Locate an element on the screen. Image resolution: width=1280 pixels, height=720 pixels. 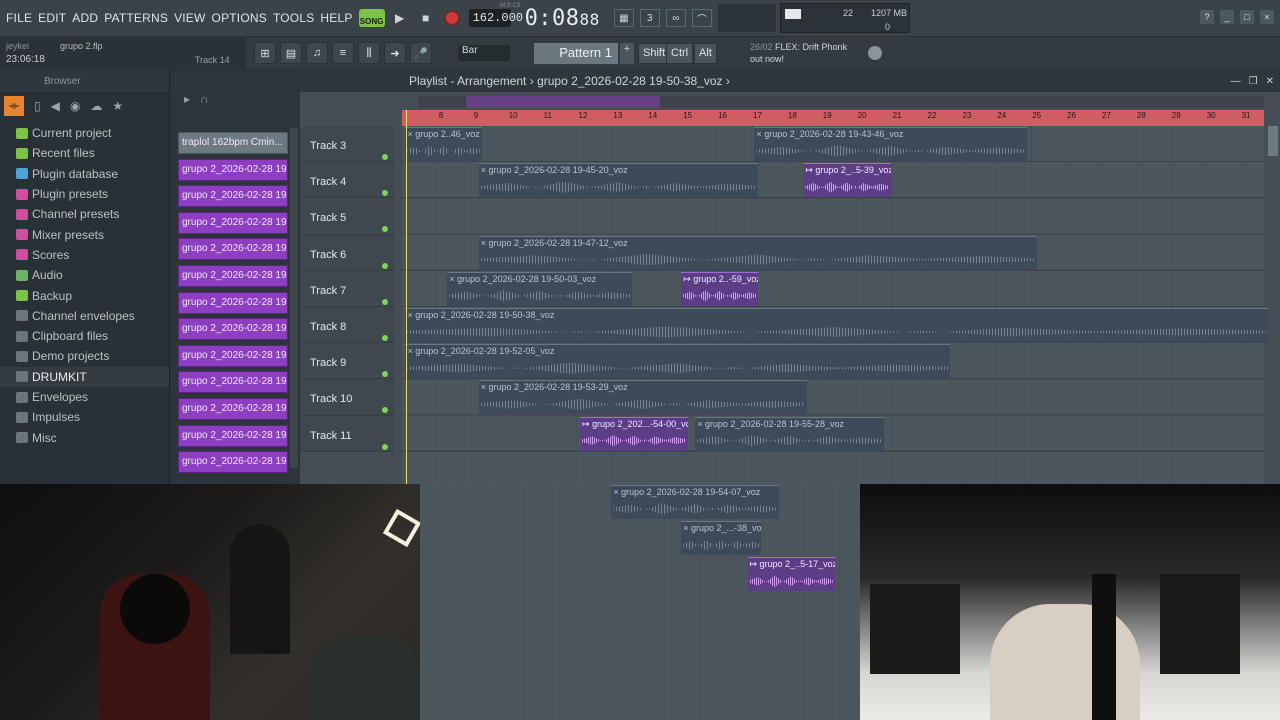
browser-item: Backup is located at coordinates (84, 295).